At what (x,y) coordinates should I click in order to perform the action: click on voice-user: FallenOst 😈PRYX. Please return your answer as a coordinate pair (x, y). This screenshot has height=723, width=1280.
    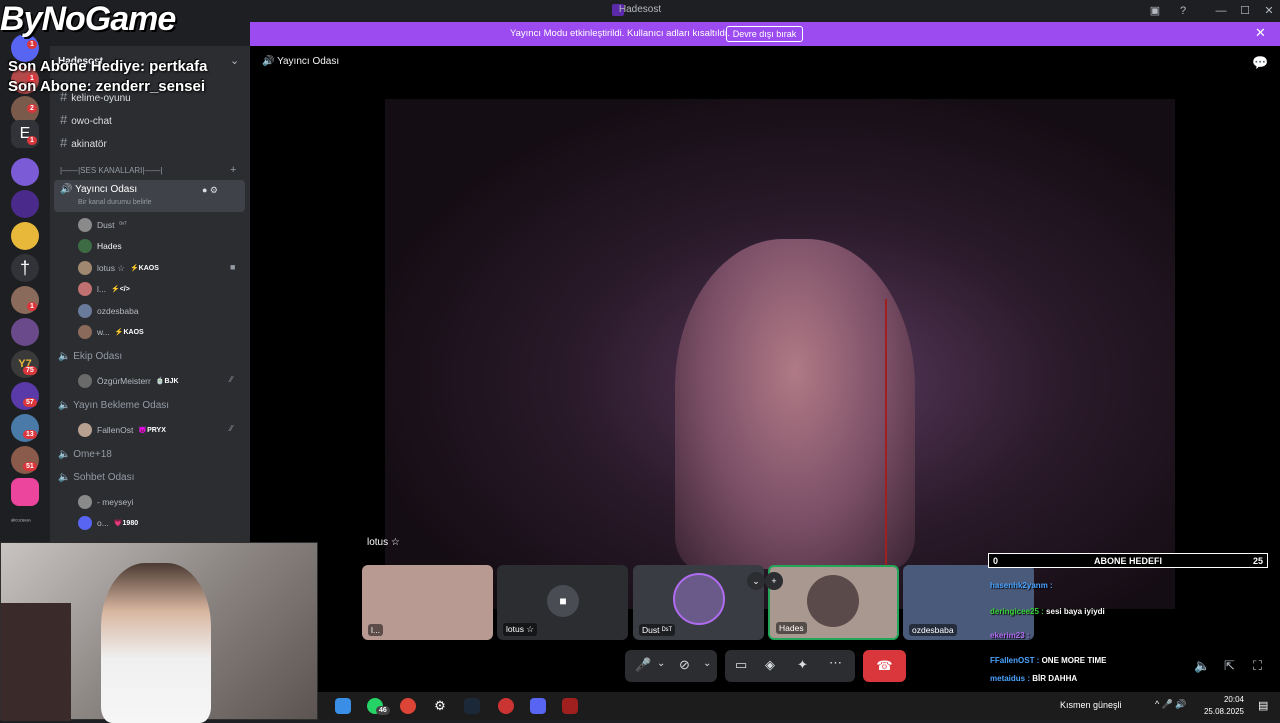
    Looking at the image, I should click on (122, 430).